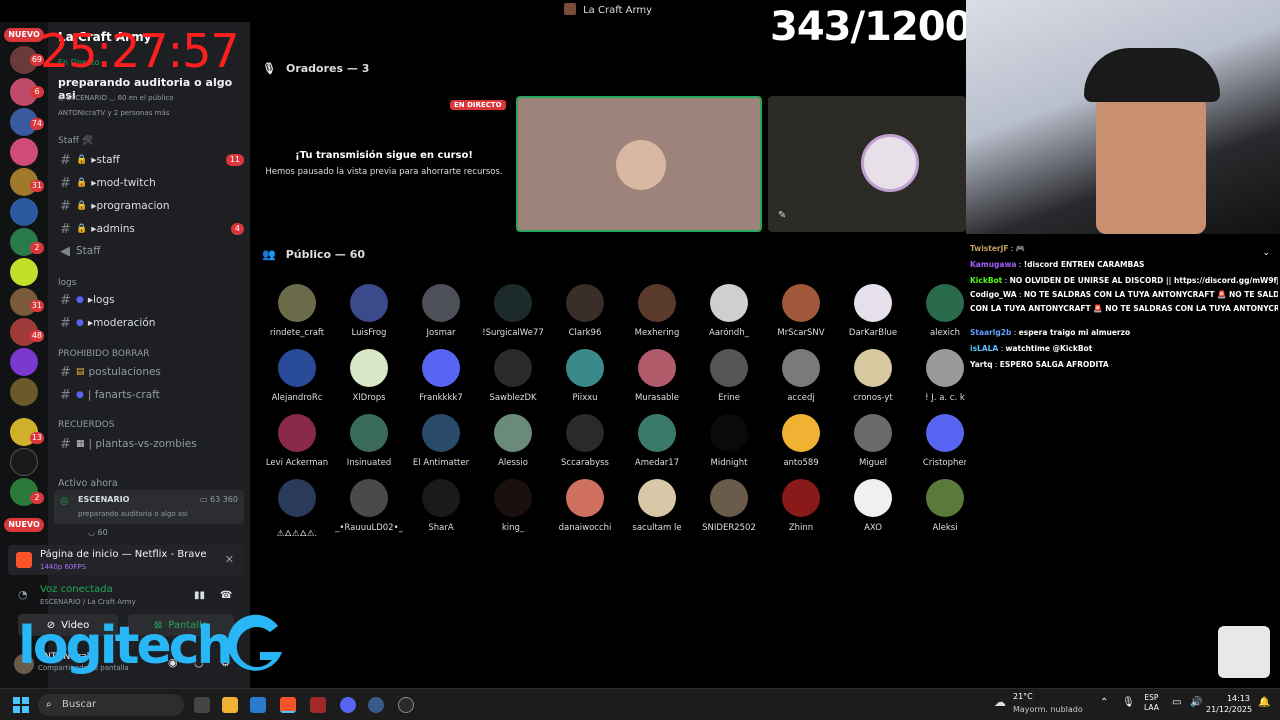 This screenshot has width=1280, height=720. What do you see at coordinates (199, 595) in the screenshot?
I see `soundwave-icon: ▮▮` at bounding box center [199, 595].